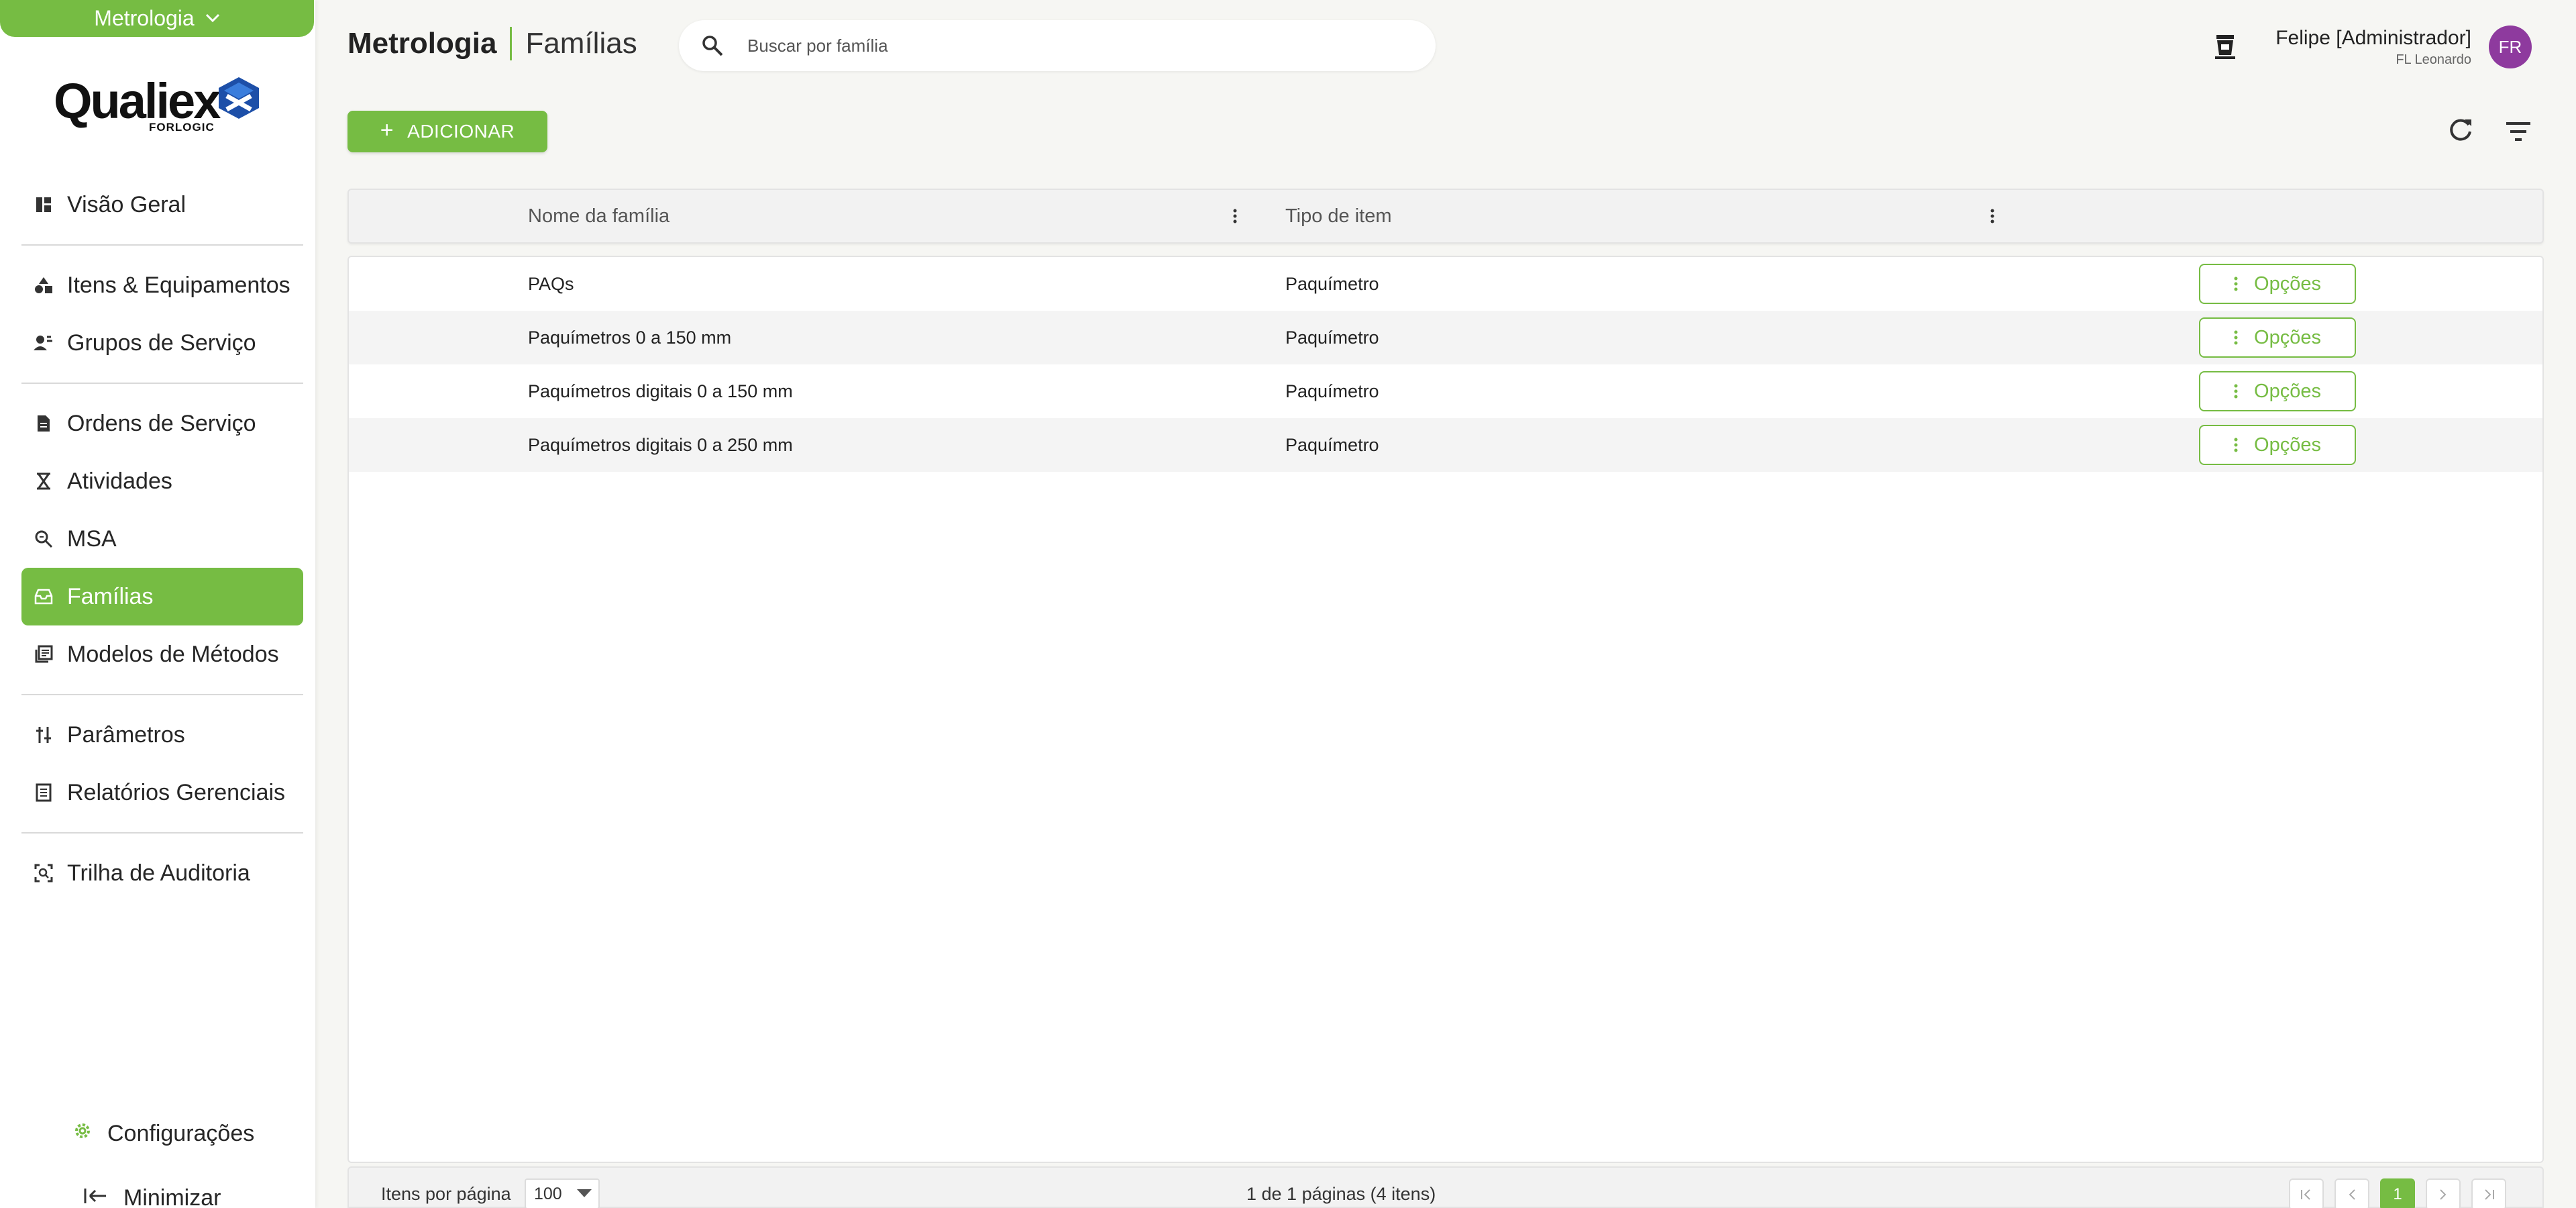 This screenshot has height=1208, width=2576. I want to click on cell-family-name: PAQs, so click(551, 283).